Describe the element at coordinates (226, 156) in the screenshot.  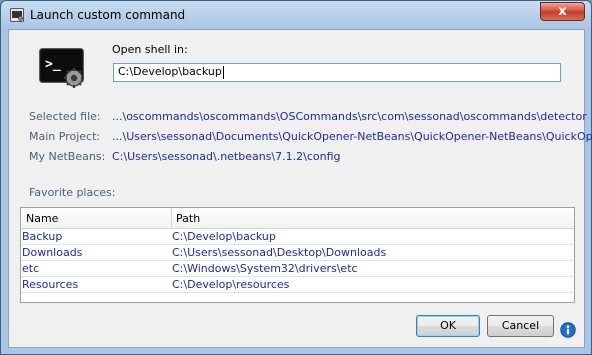
I see `netbeans-value: C:\Users\sessonad\.netbeans\7.1.2\config` at that location.